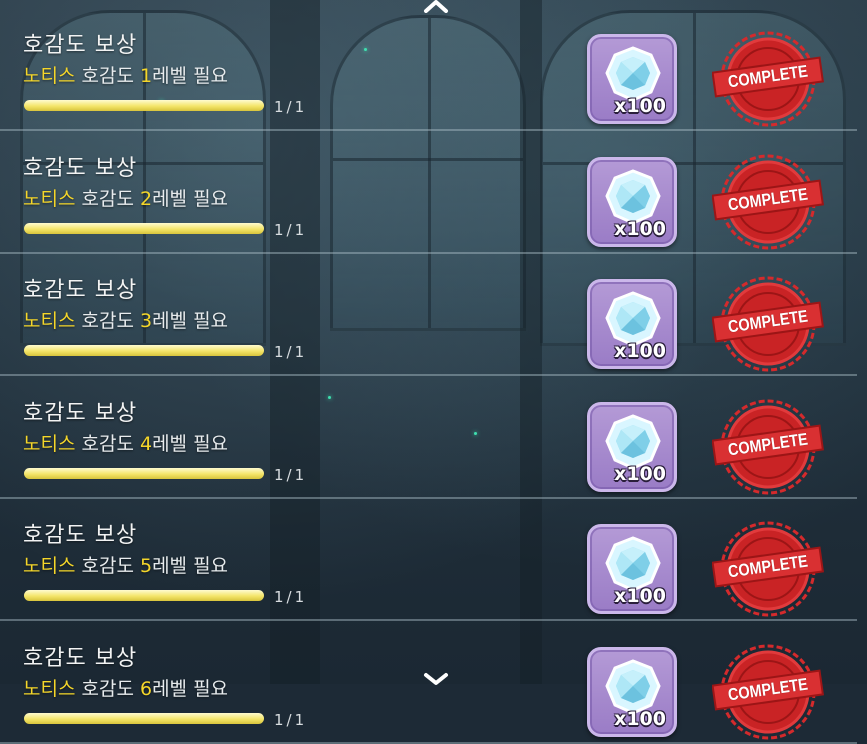  Describe the element at coordinates (146, 688) in the screenshot. I see `requirement-level: 6` at that location.